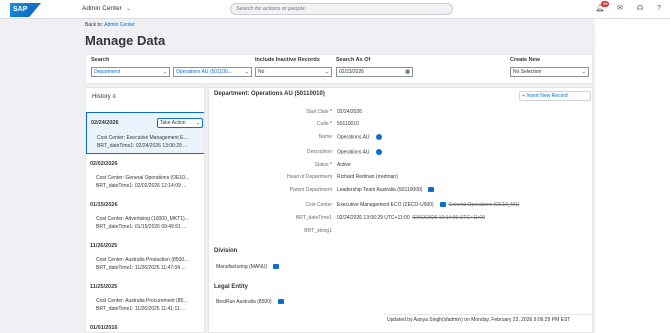  Describe the element at coordinates (359, 137) in the screenshot. I see `name-value: Operations AU` at that location.